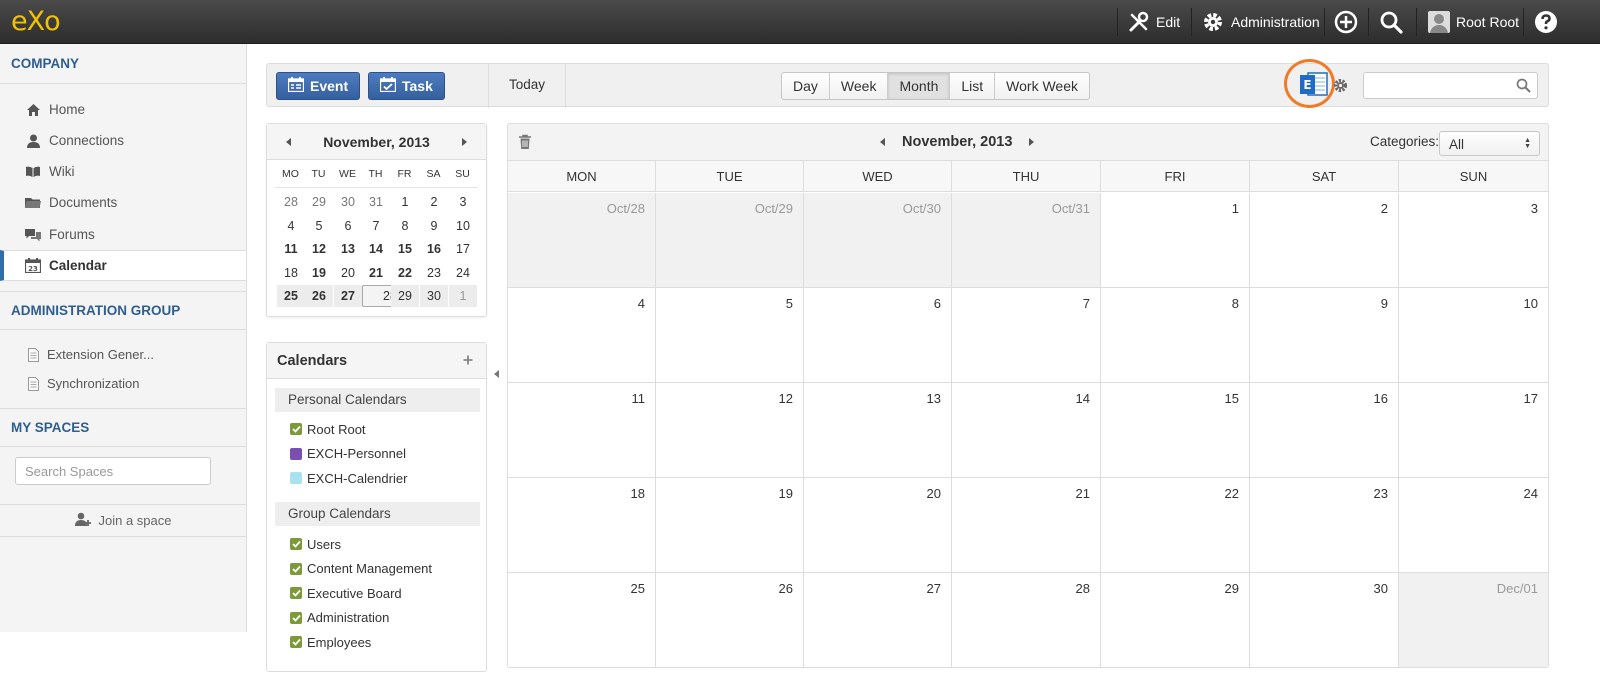 The width and height of the screenshot is (1600, 691). What do you see at coordinates (1232, 398) in the screenshot?
I see `day-number: 15` at bounding box center [1232, 398].